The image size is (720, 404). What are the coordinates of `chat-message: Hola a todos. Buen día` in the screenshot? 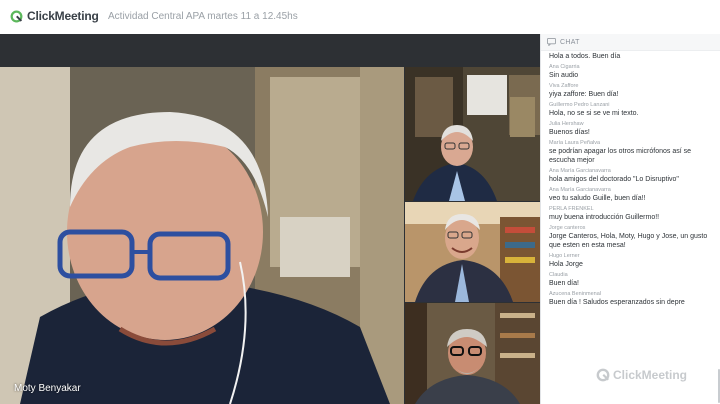 It's located at (630, 56).